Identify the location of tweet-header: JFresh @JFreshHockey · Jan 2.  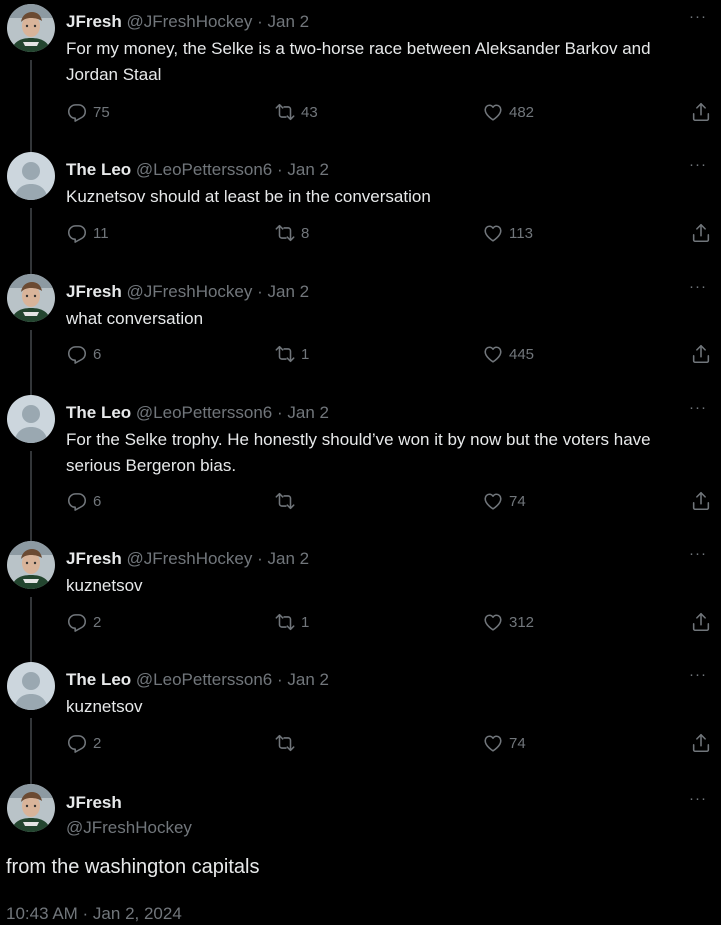
(187, 22).